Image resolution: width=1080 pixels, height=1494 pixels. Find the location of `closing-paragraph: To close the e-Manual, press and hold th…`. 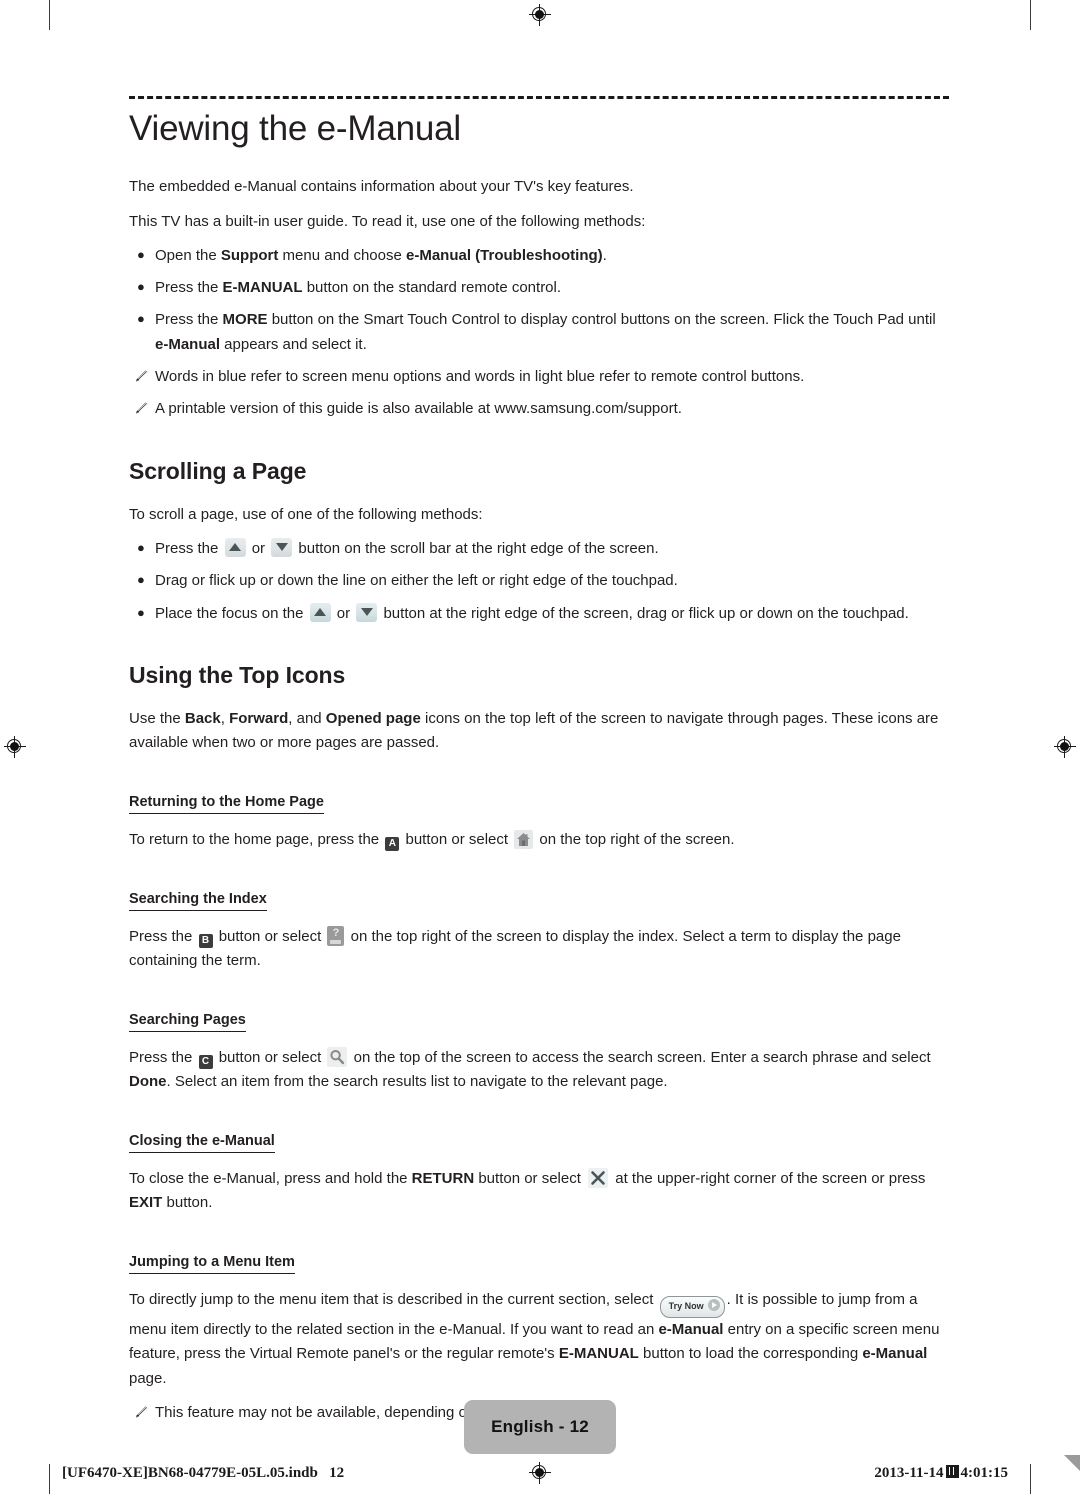

closing-paragraph: To close the e-Manual, press and hold th… is located at coordinates (540, 1191).